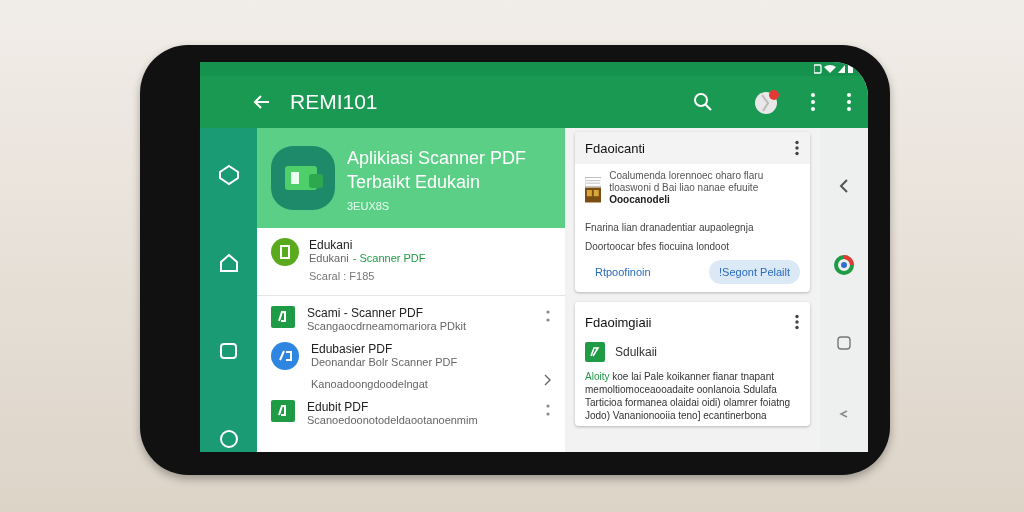 This screenshot has height=512, width=1024. Describe the element at coordinates (767, 102) in the screenshot. I see `avatar-icon` at that location.